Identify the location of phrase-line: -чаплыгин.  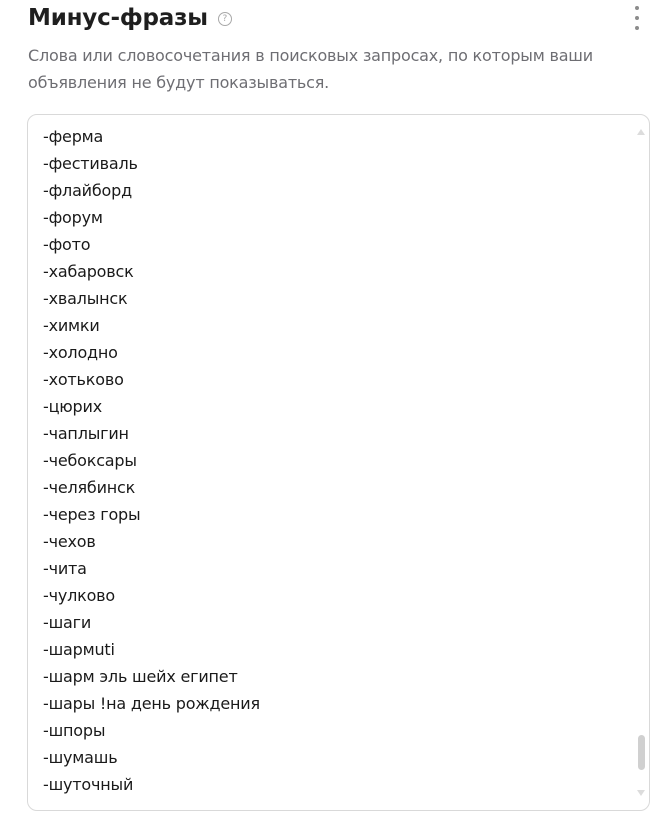
(336, 433).